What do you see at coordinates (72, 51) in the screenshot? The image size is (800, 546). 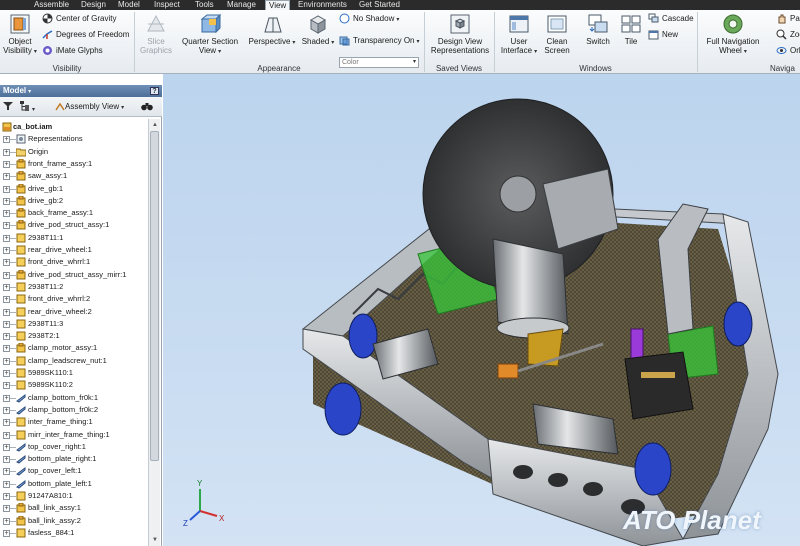 I see `imate-glyphs-button: iMate Glyphs` at bounding box center [72, 51].